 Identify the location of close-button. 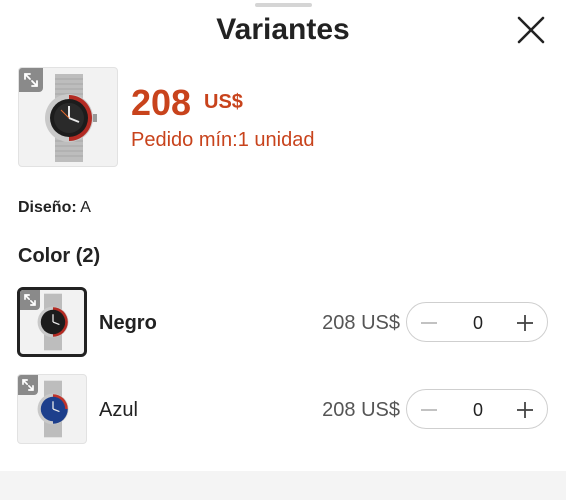
(531, 30).